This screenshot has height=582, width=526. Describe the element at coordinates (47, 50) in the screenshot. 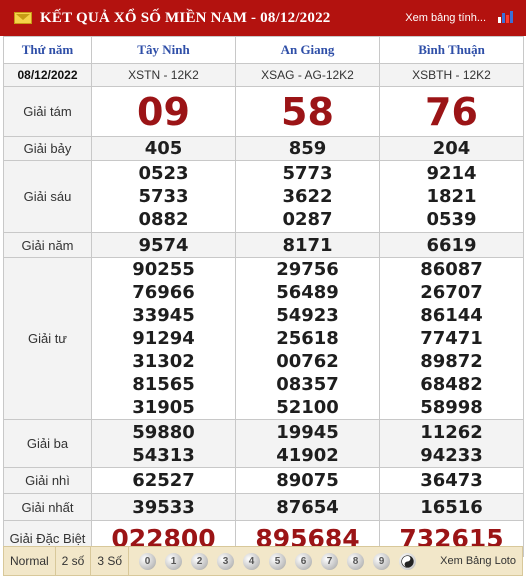

I see `day-header: Thứ năm` at that location.